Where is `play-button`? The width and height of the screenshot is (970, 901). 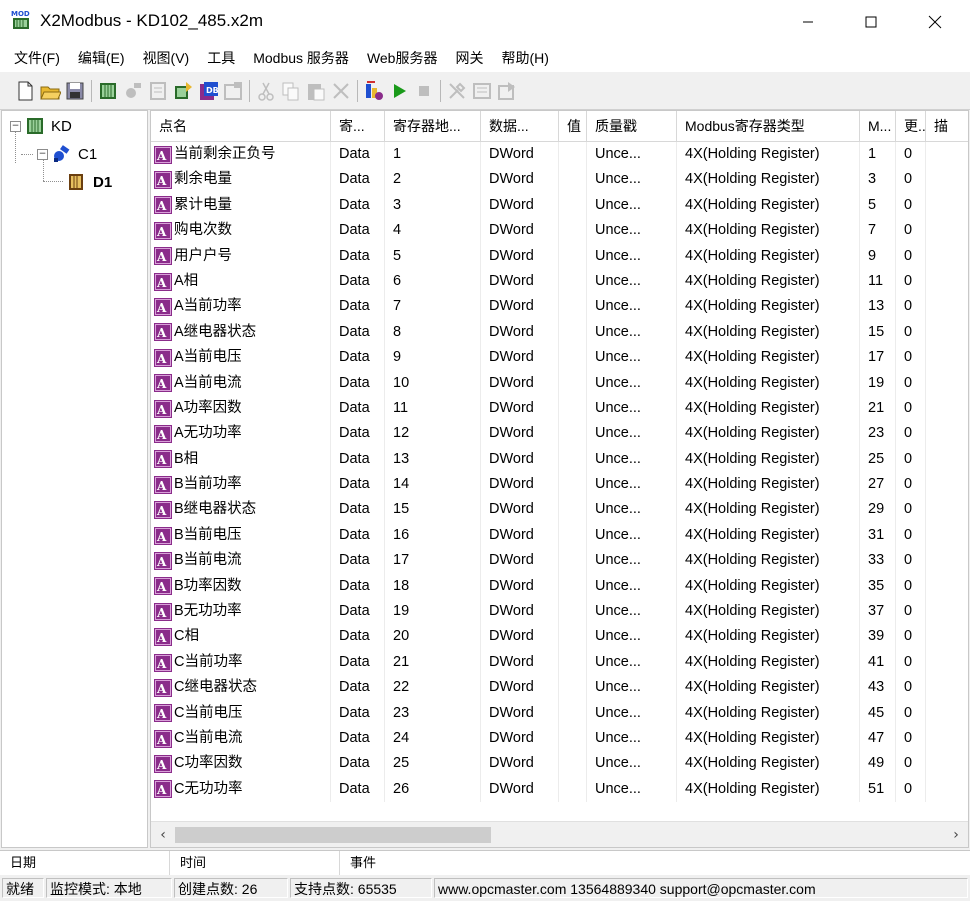
play-button is located at coordinates (399, 91).